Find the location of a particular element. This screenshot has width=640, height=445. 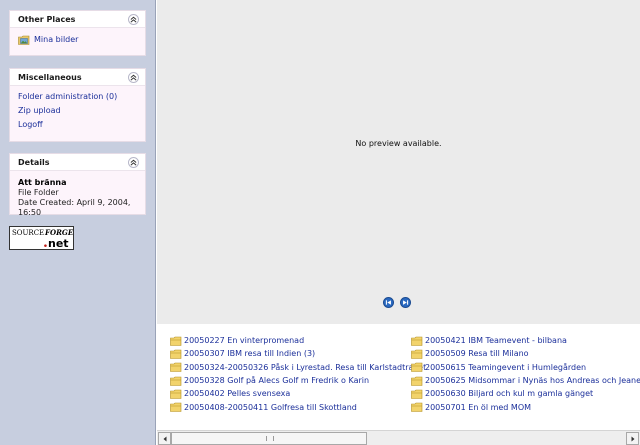

folder-item: 20050615 Teamingevent i Humlegården is located at coordinates (525, 367).